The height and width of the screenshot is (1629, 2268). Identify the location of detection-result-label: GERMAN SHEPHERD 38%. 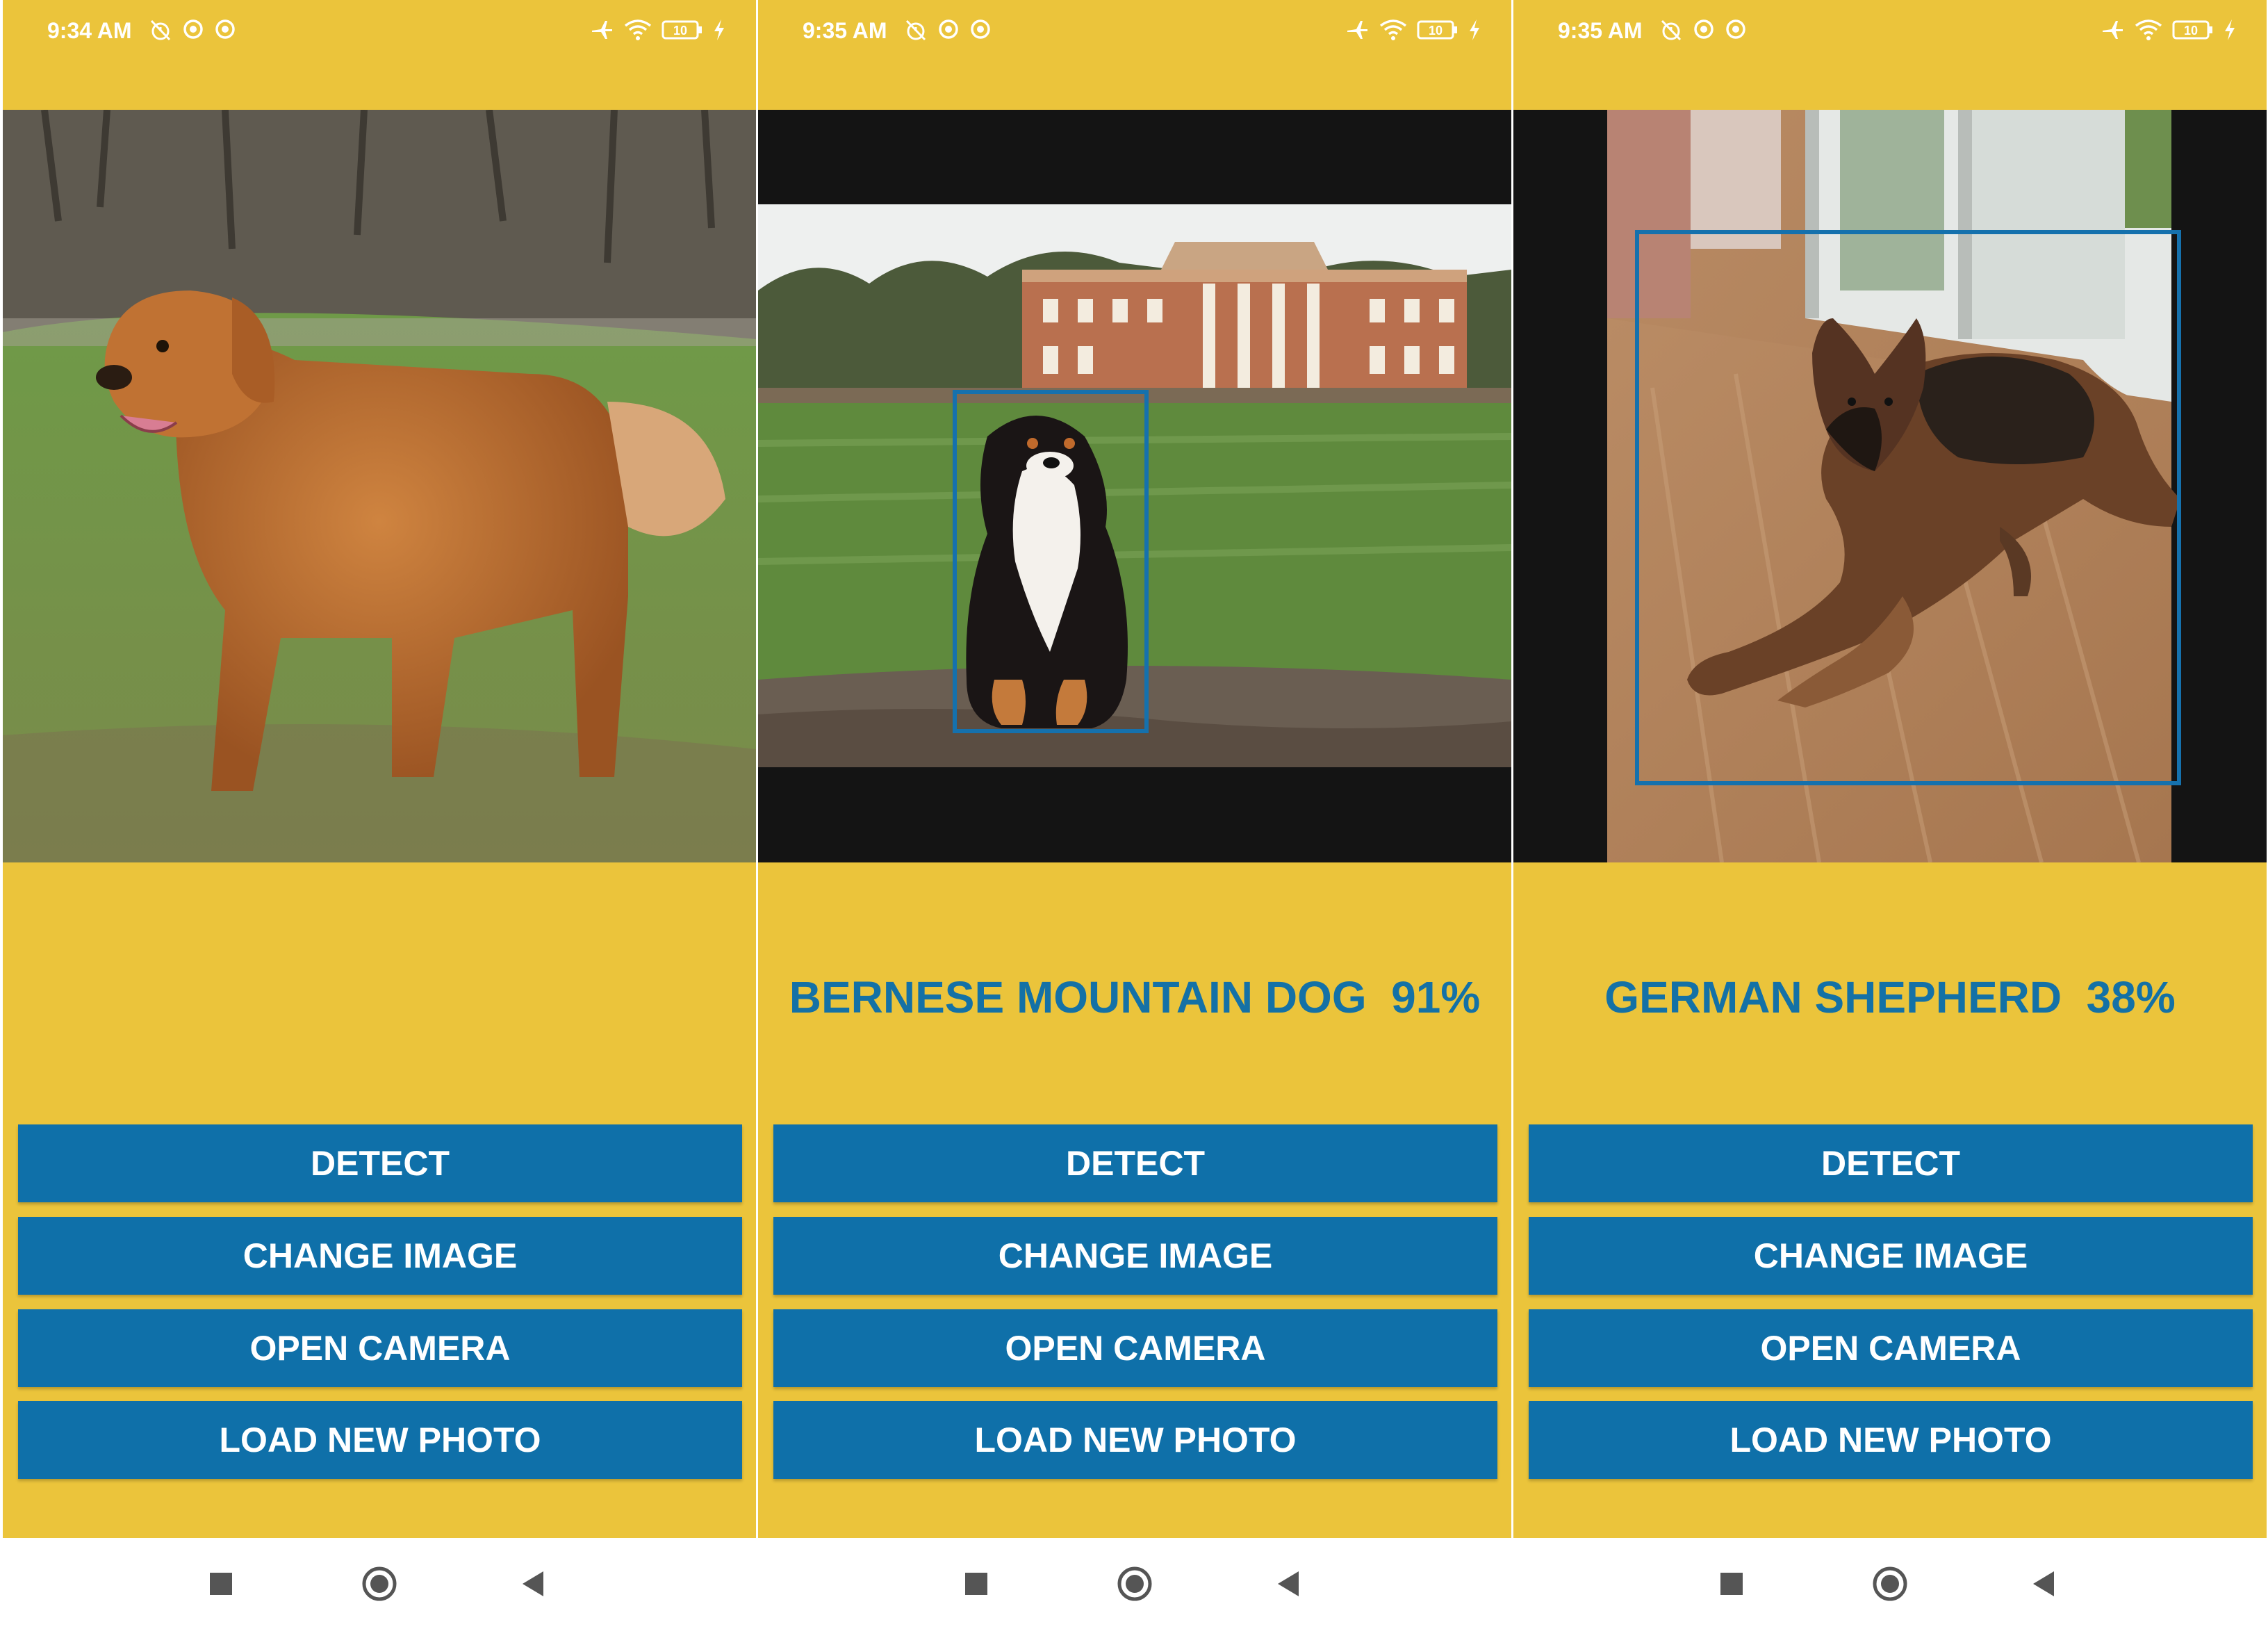
(1890, 997).